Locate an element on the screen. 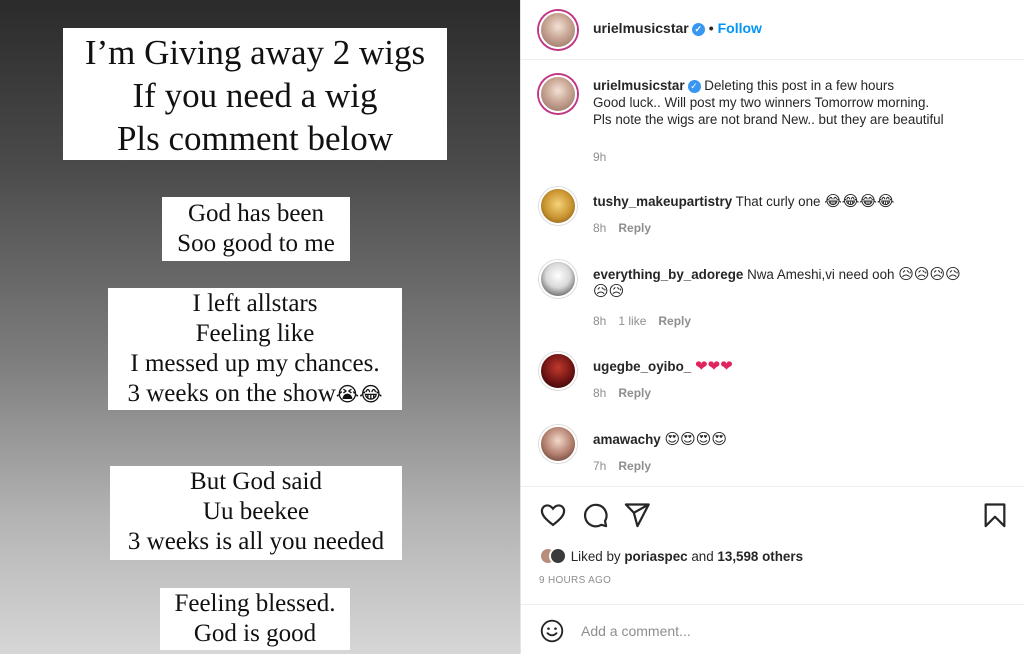 The image size is (1024, 654). timestamp: 9h is located at coordinates (600, 157).